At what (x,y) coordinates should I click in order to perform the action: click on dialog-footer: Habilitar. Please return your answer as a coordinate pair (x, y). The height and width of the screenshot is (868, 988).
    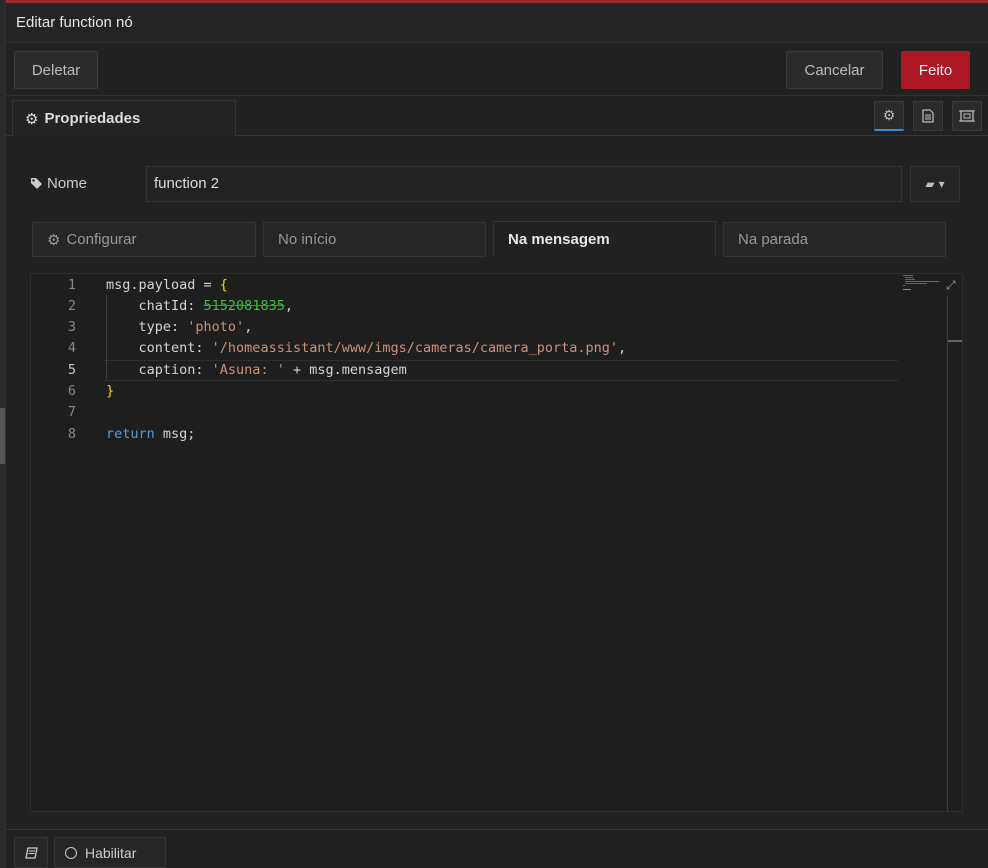
    Looking at the image, I should click on (497, 848).